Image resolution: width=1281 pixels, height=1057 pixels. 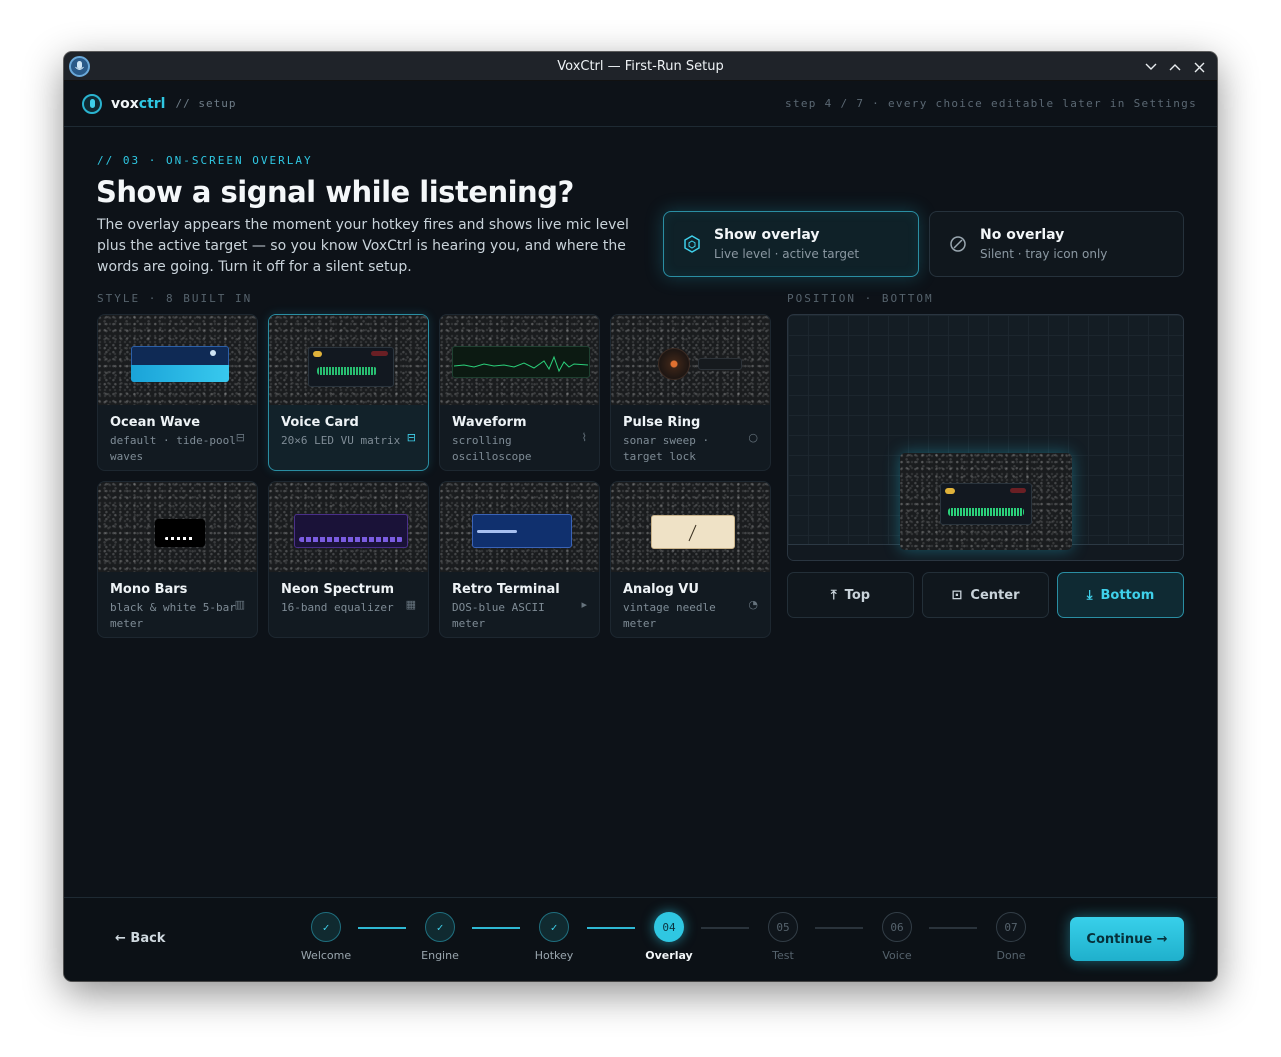 I want to click on step-label: Hotkey, so click(x=554, y=955).